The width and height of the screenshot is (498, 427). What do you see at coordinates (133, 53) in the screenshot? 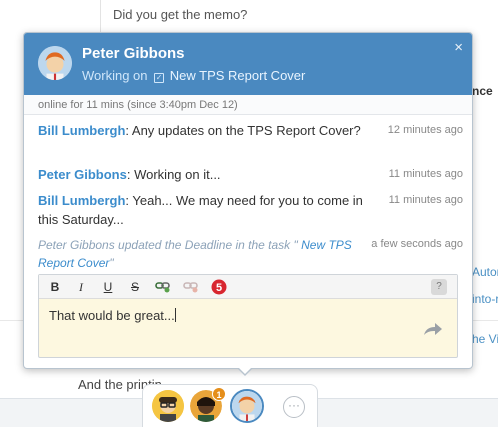
I see `contact-name: Peter Gibbons` at bounding box center [133, 53].